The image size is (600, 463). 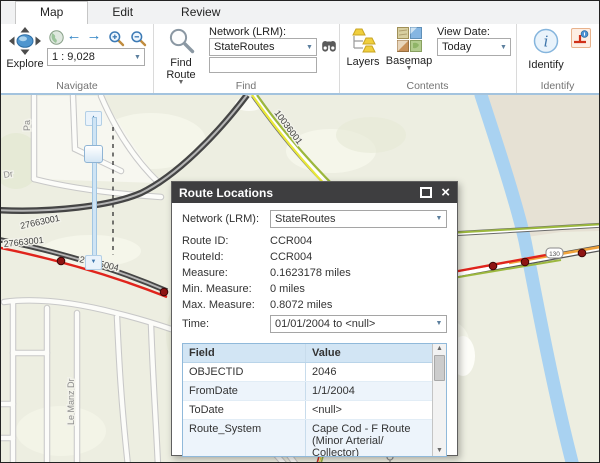 I want to click on fixed-zoom-in-icon, so click(x=116, y=38).